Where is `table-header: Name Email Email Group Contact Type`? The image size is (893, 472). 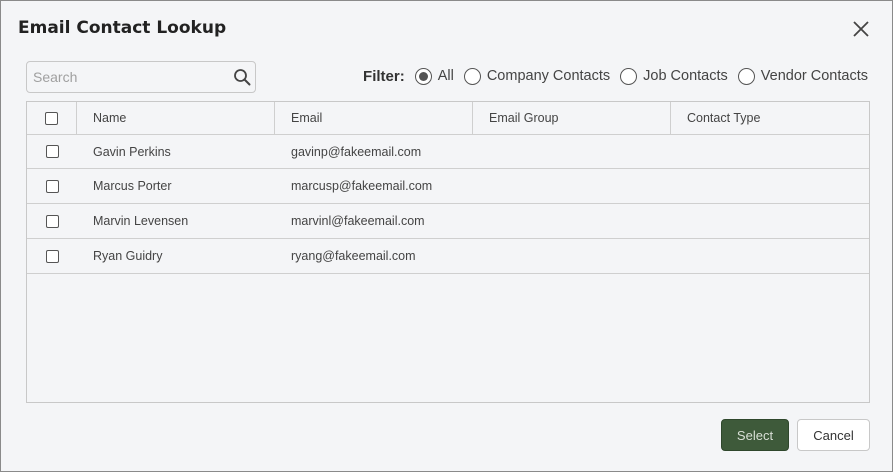
table-header: Name Email Email Group Contact Type is located at coordinates (448, 118).